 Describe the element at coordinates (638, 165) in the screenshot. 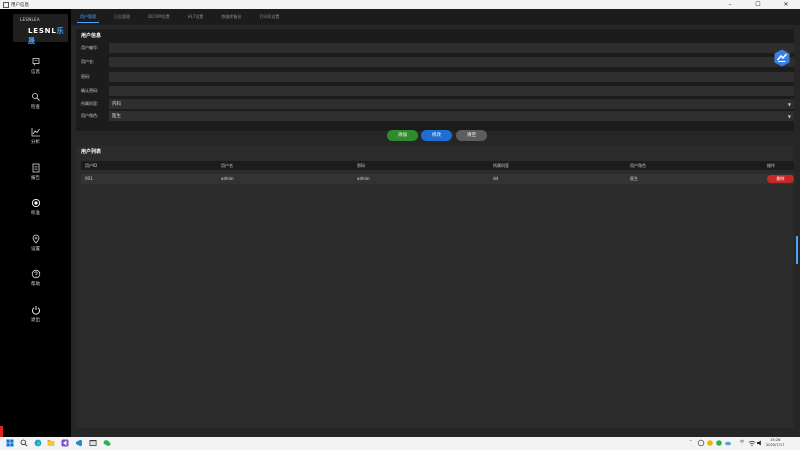

I see `column-header: 用户角色` at that location.